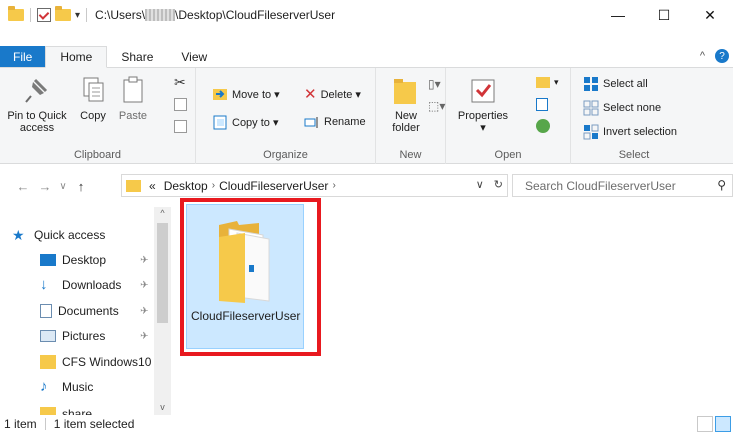  What do you see at coordinates (45, 186) in the screenshot?
I see `forward-arrow-icon: →` at bounding box center [45, 186].